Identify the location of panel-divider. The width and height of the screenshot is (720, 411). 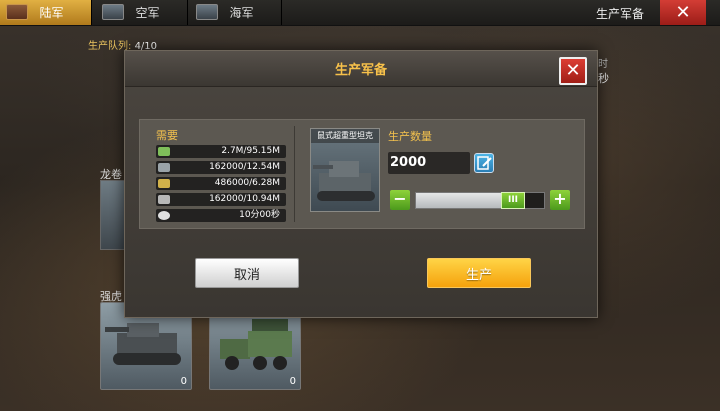
(294, 174).